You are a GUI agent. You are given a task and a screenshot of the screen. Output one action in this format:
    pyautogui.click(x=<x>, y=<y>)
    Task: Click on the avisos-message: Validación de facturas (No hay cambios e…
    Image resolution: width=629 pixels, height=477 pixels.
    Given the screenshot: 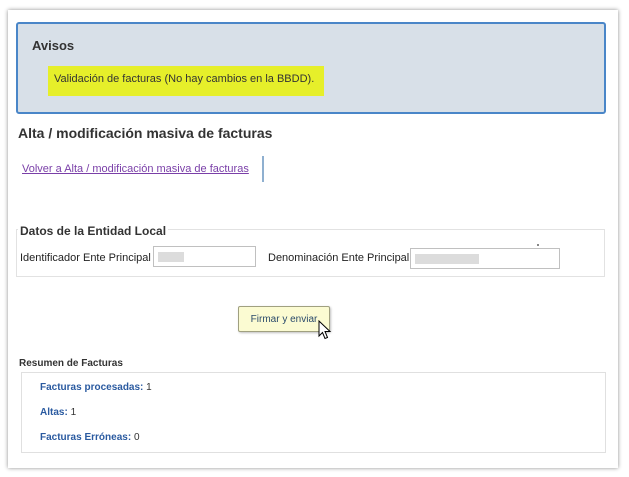 What is the action you would take?
    pyautogui.click(x=186, y=81)
    